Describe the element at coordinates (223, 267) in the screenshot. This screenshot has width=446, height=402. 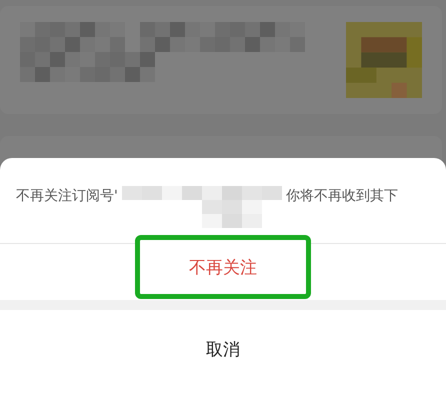
I see `unfollow-button: 不再关注` at that location.